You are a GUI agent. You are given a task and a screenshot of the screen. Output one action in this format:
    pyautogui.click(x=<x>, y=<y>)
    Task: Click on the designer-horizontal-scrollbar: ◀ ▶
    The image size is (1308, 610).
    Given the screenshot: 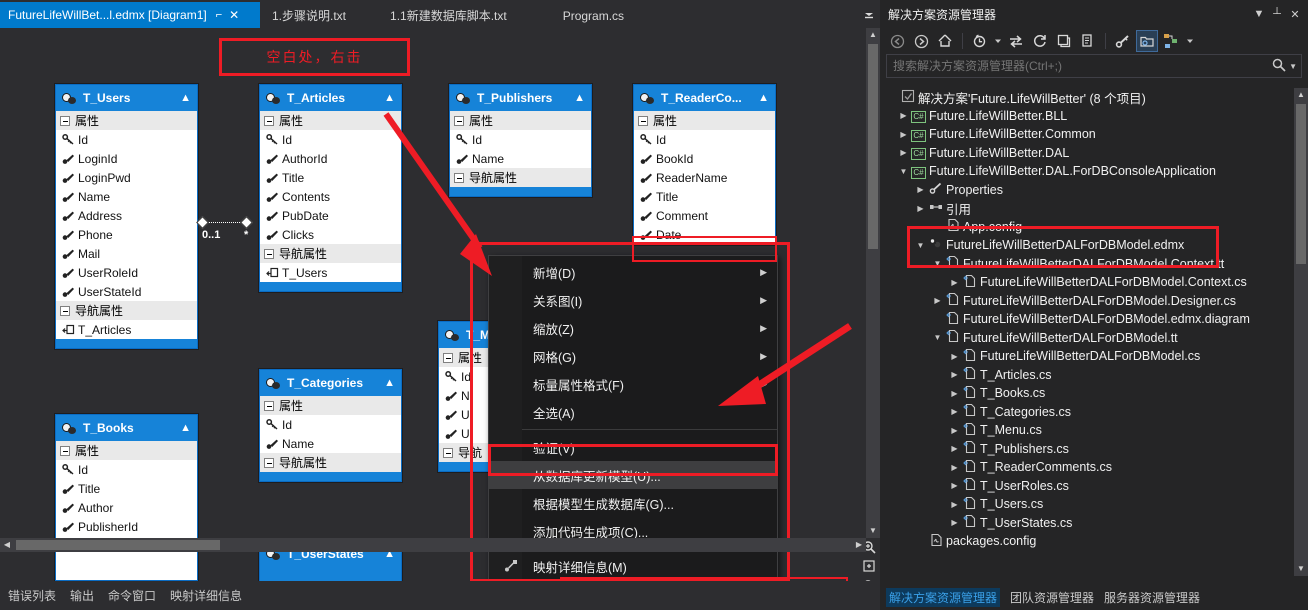 What is the action you would take?
    pyautogui.click(x=433, y=545)
    